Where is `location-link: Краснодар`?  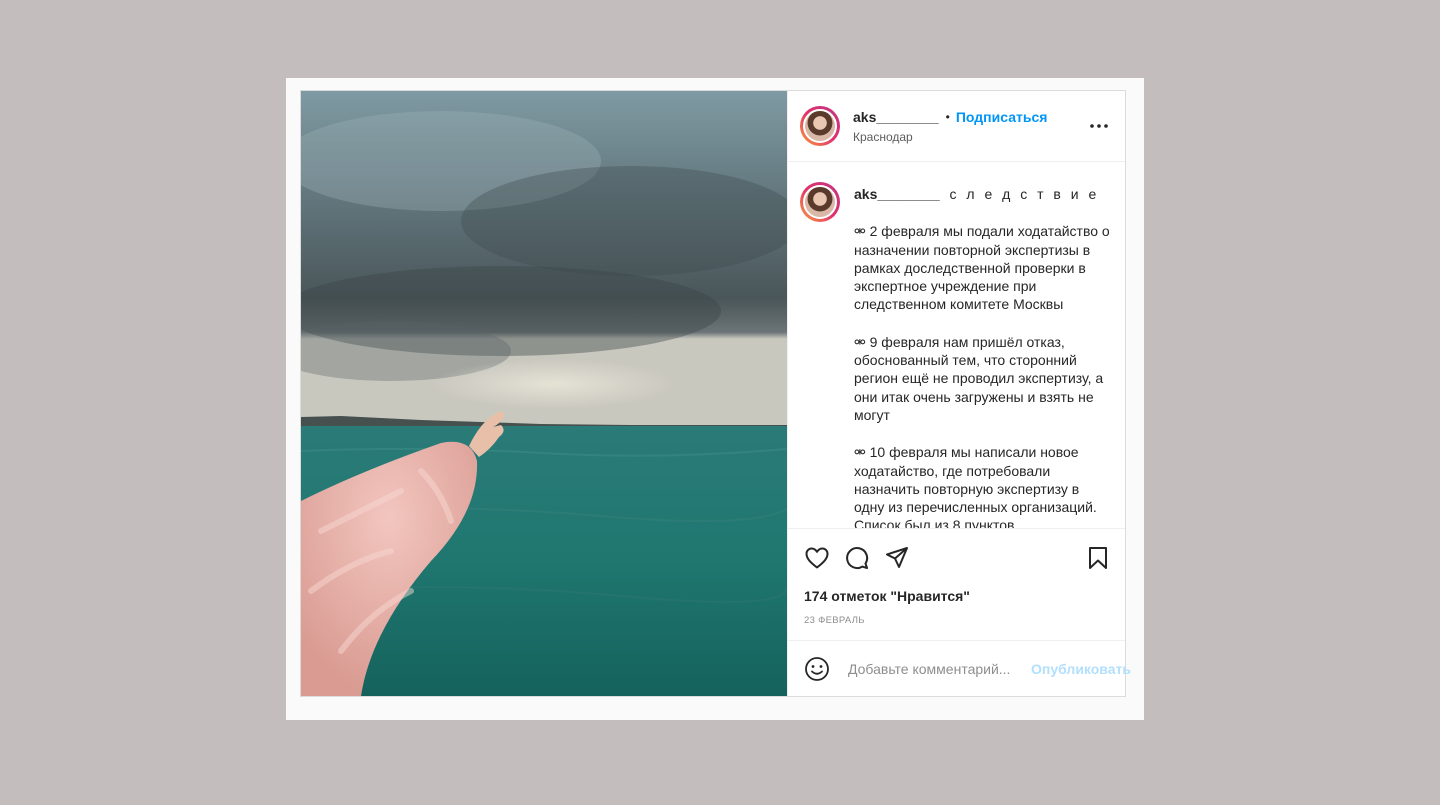
location-link: Краснодар is located at coordinates (970, 137).